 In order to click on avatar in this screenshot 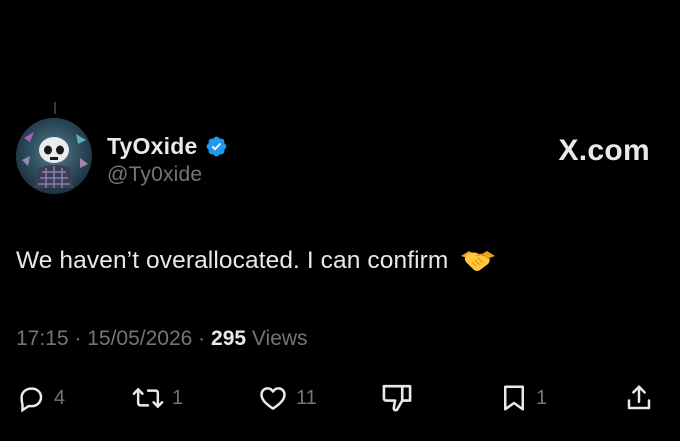, I will do `click(54, 156)`.